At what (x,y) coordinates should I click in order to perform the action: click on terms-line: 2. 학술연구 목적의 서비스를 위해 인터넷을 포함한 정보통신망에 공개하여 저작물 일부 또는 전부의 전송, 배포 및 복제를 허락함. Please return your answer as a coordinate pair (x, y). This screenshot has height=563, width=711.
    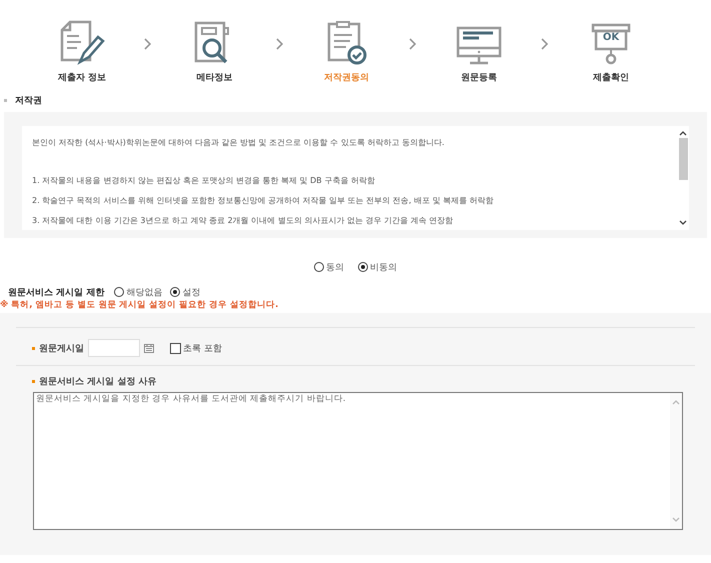
    Looking at the image, I should click on (263, 200).